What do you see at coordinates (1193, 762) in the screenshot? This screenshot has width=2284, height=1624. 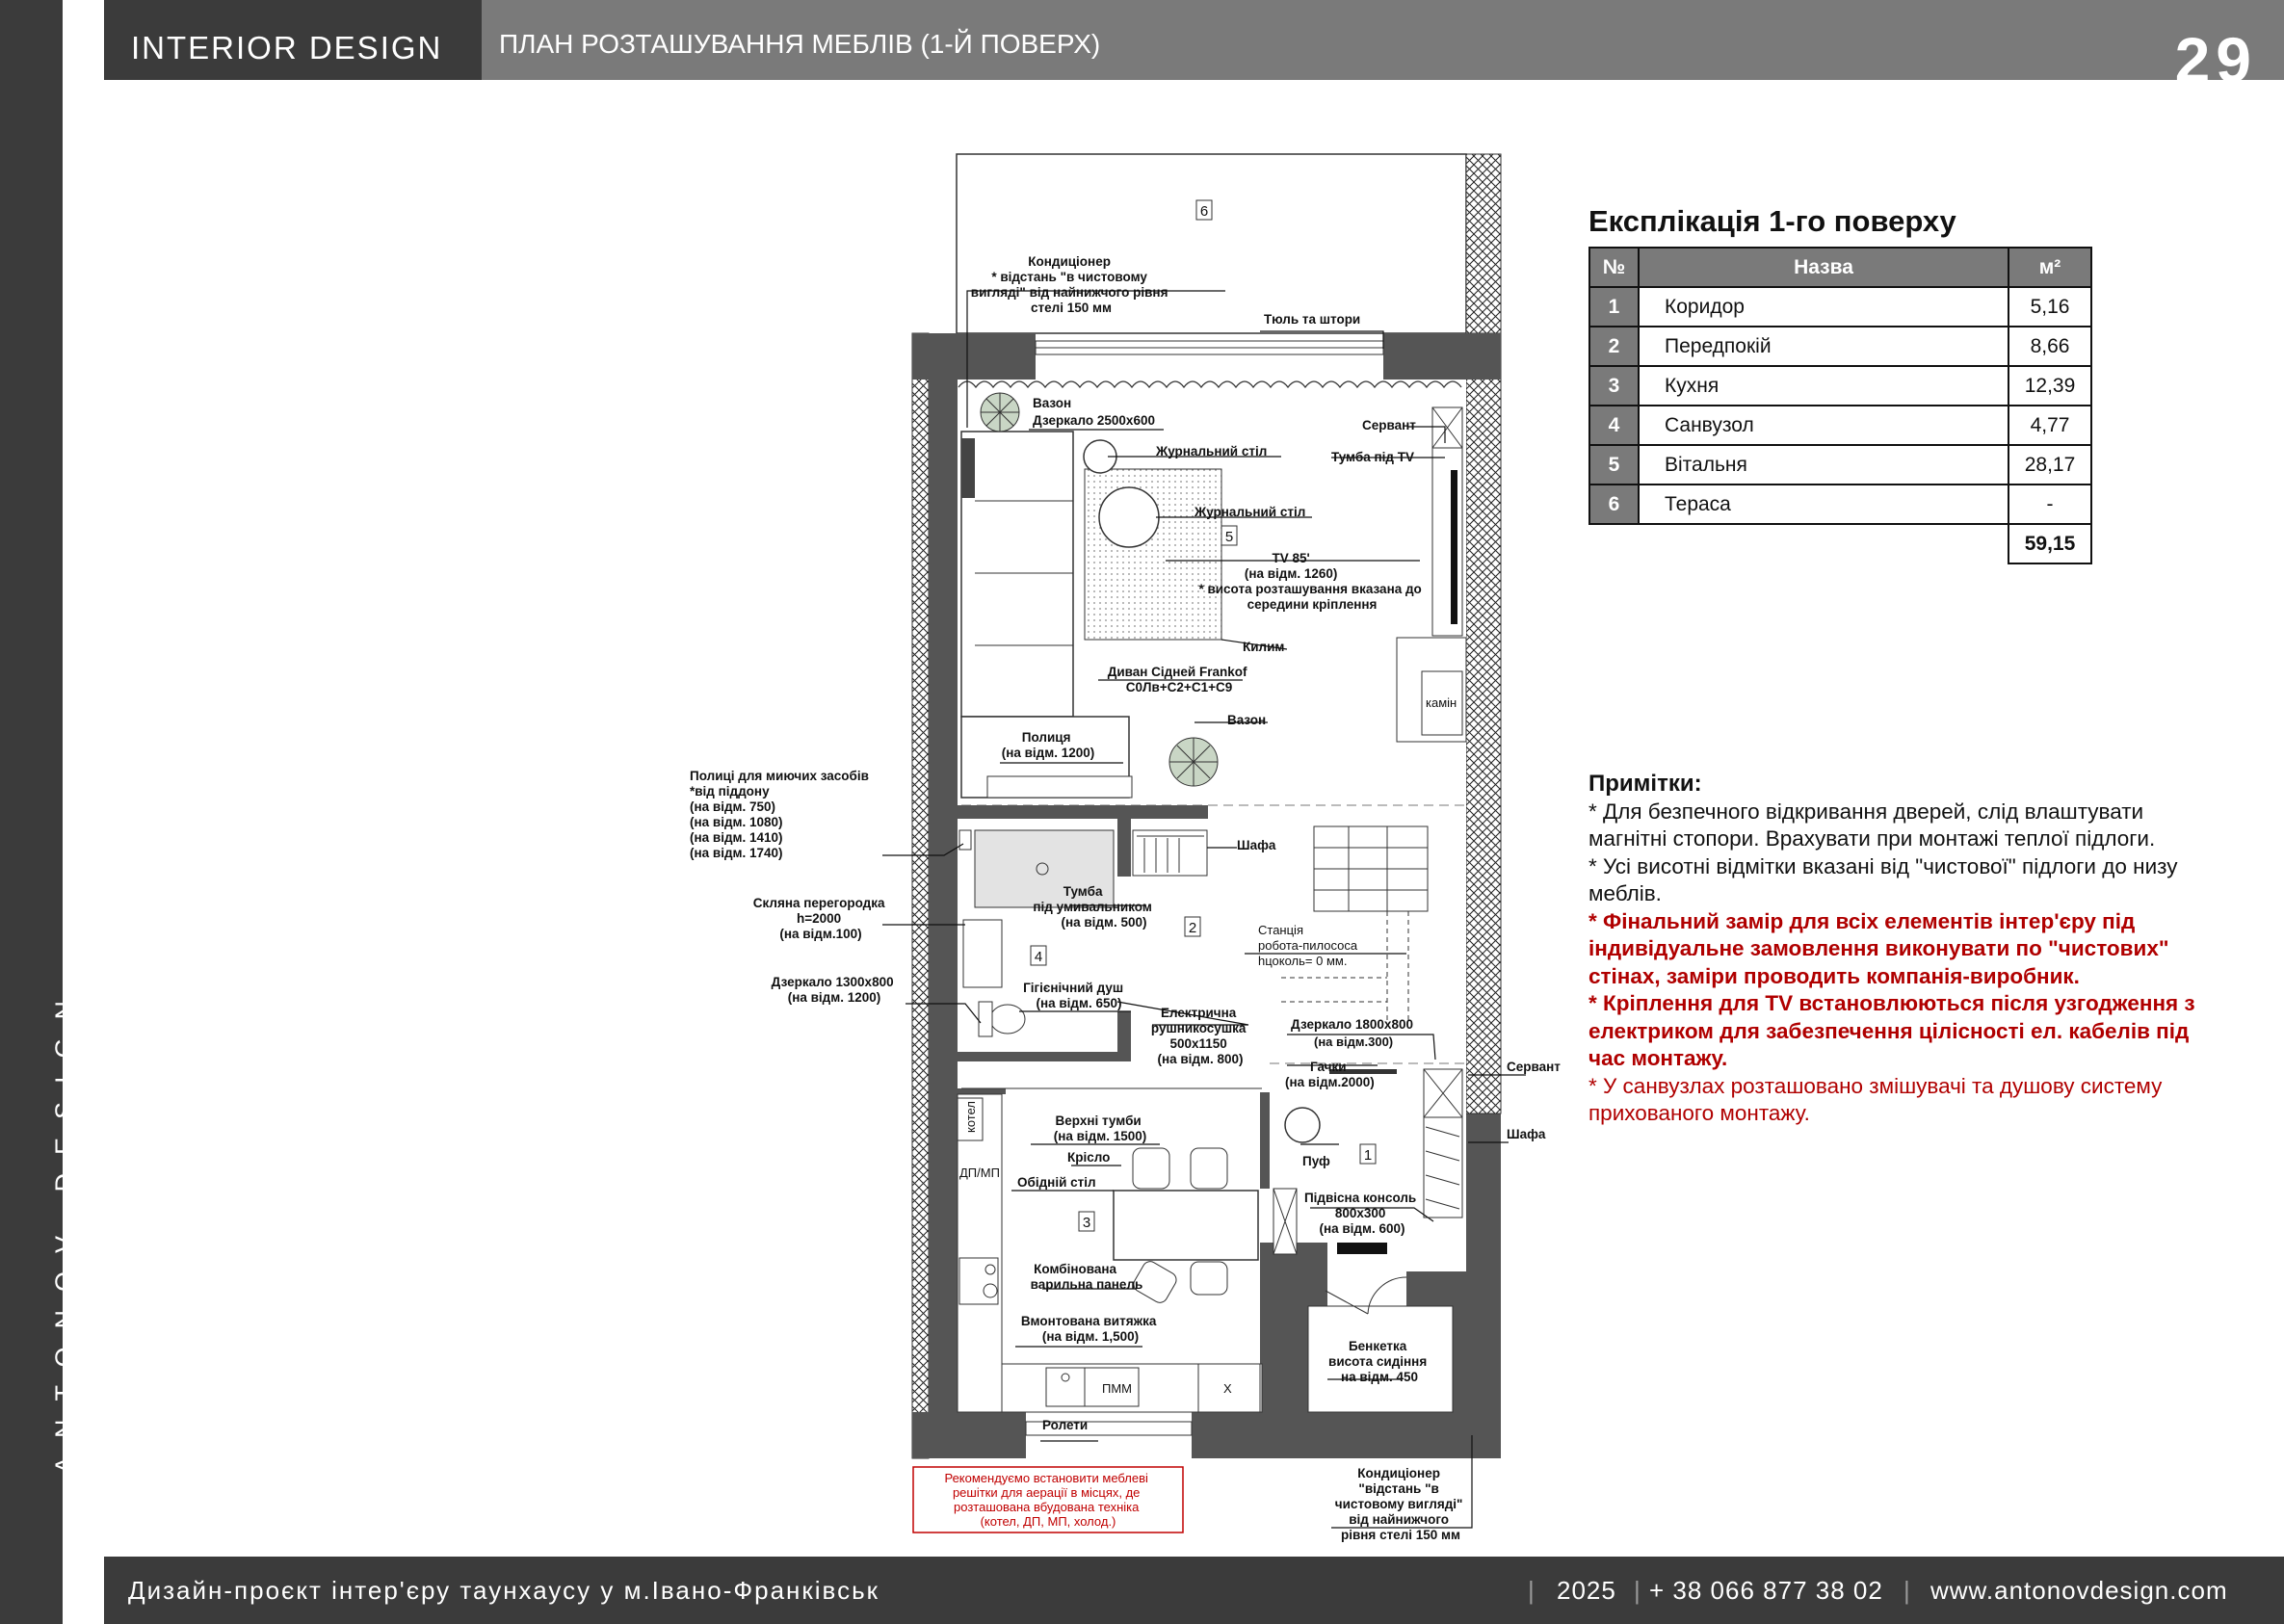 I see `plant-bottom` at bounding box center [1193, 762].